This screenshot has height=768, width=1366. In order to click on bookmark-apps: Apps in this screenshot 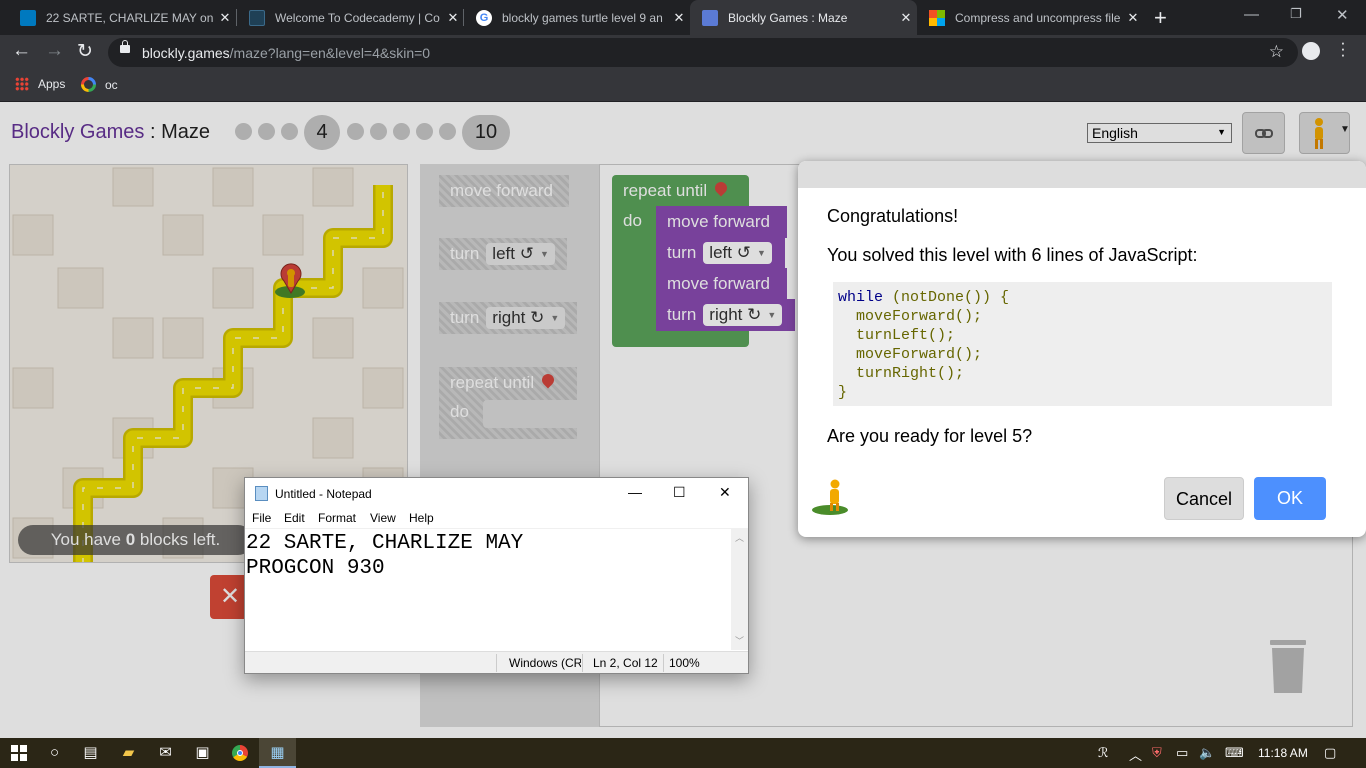, I will do `click(40, 84)`.